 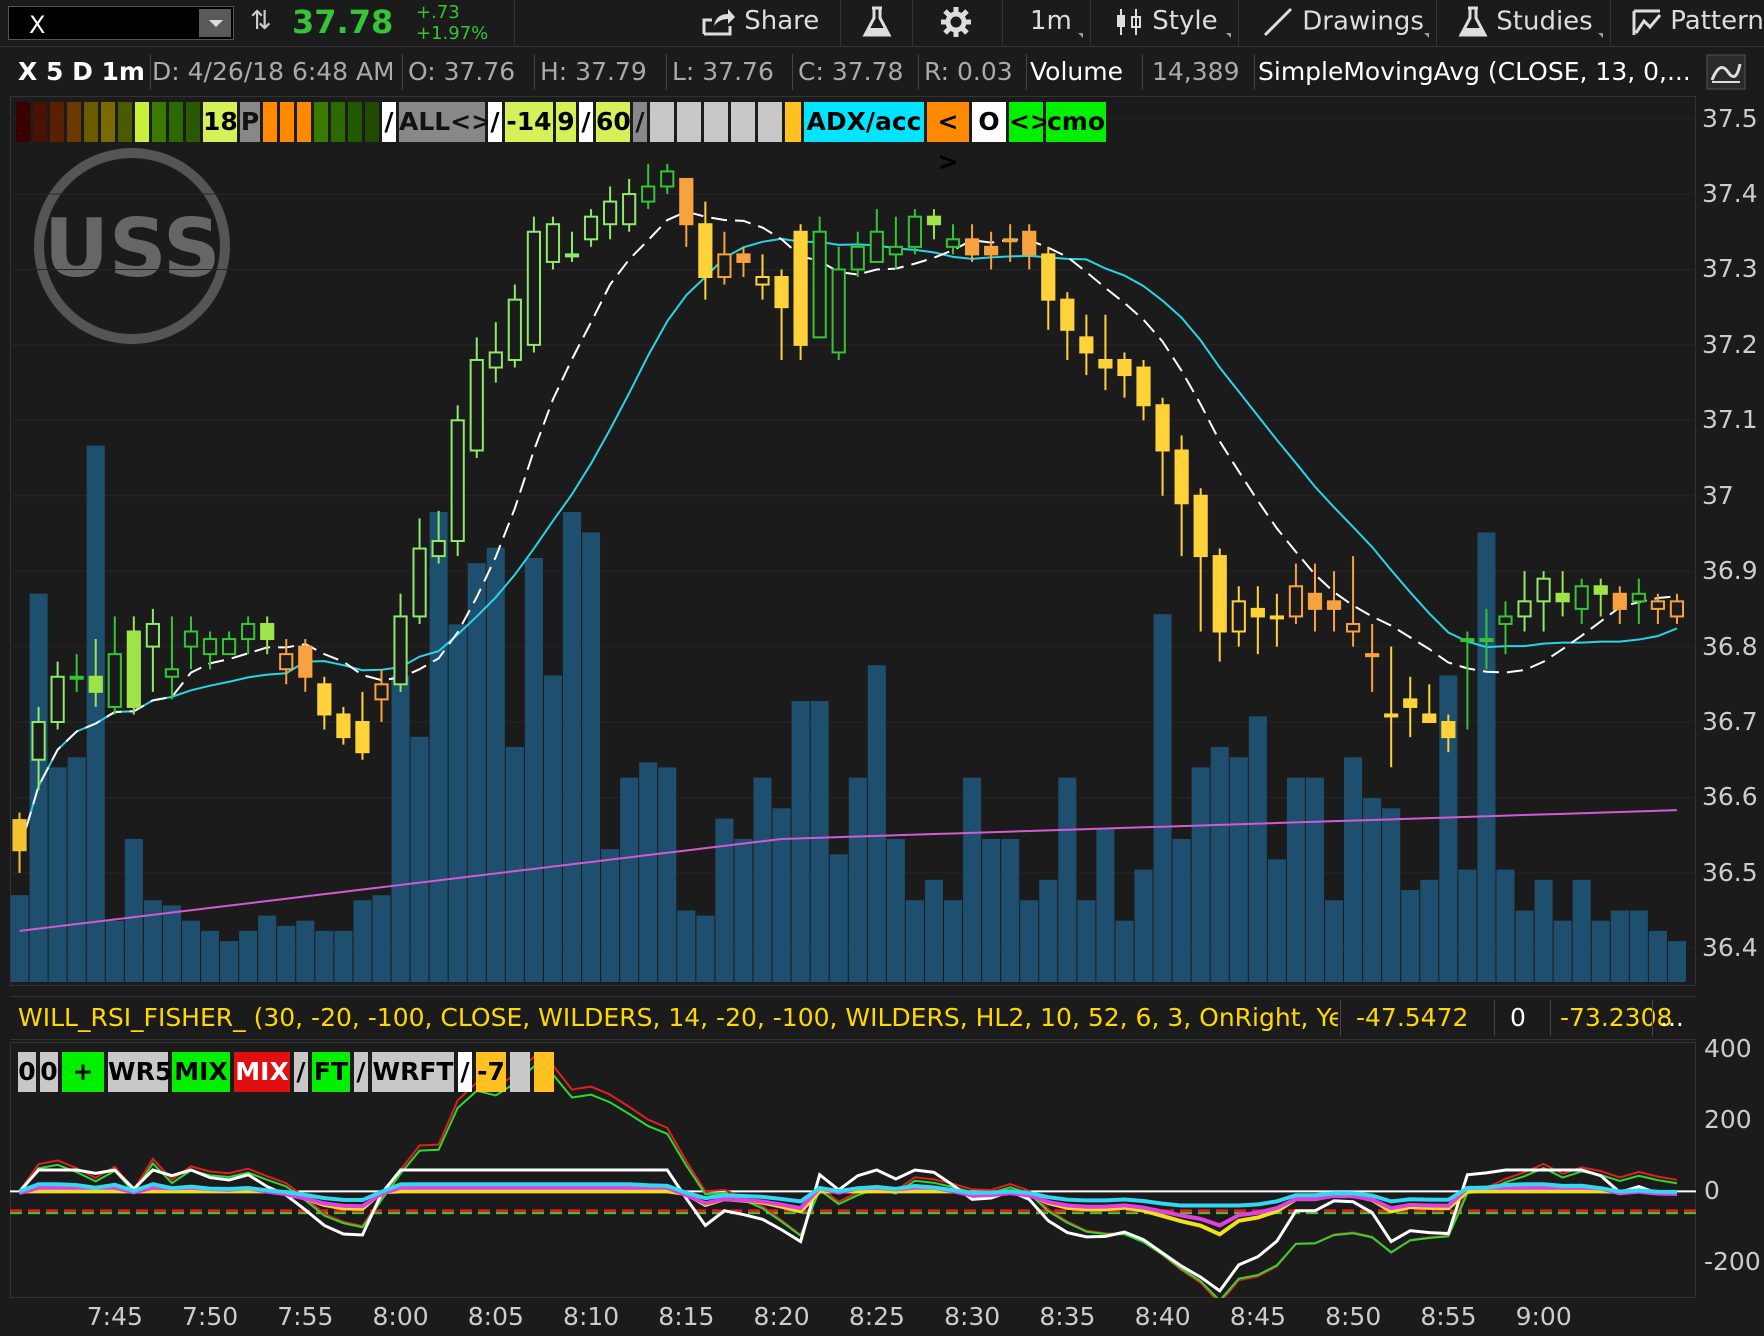 I want to click on style-label: Style, so click(x=1185, y=21).